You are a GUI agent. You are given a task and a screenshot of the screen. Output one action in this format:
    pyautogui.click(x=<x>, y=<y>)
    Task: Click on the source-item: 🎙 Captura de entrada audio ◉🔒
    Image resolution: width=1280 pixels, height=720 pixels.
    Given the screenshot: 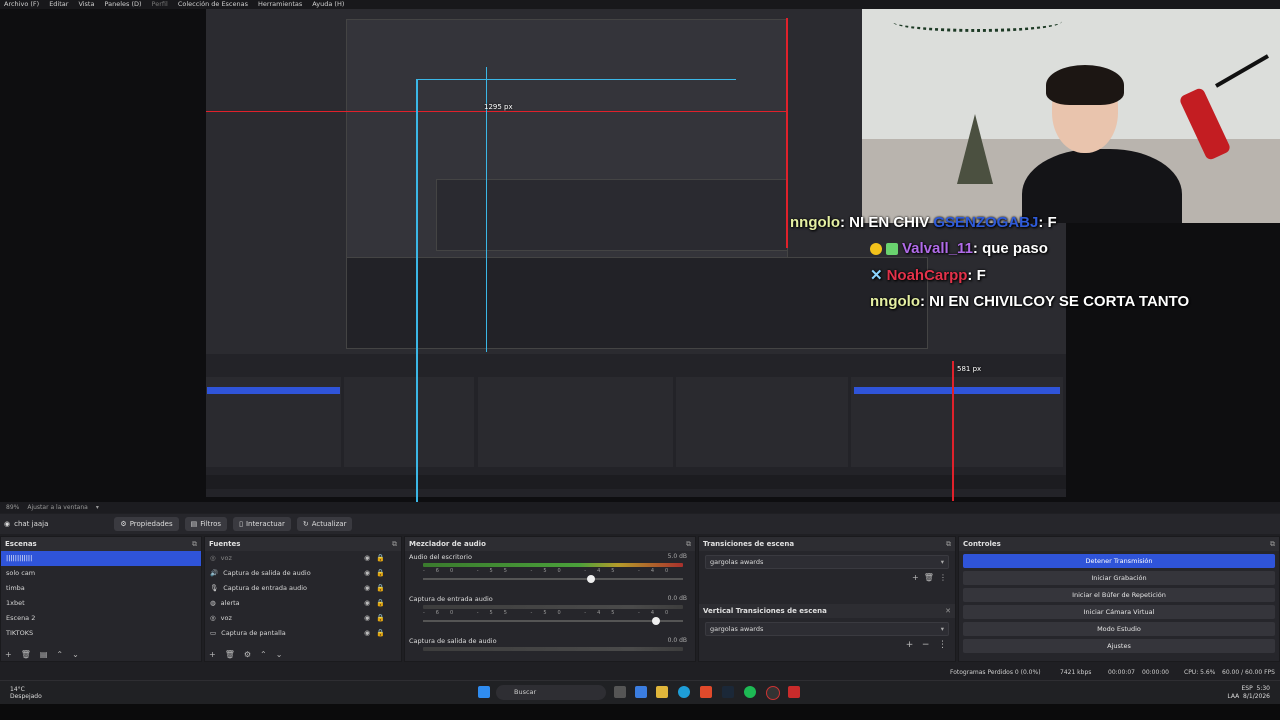 What is the action you would take?
    pyautogui.click(x=303, y=588)
    